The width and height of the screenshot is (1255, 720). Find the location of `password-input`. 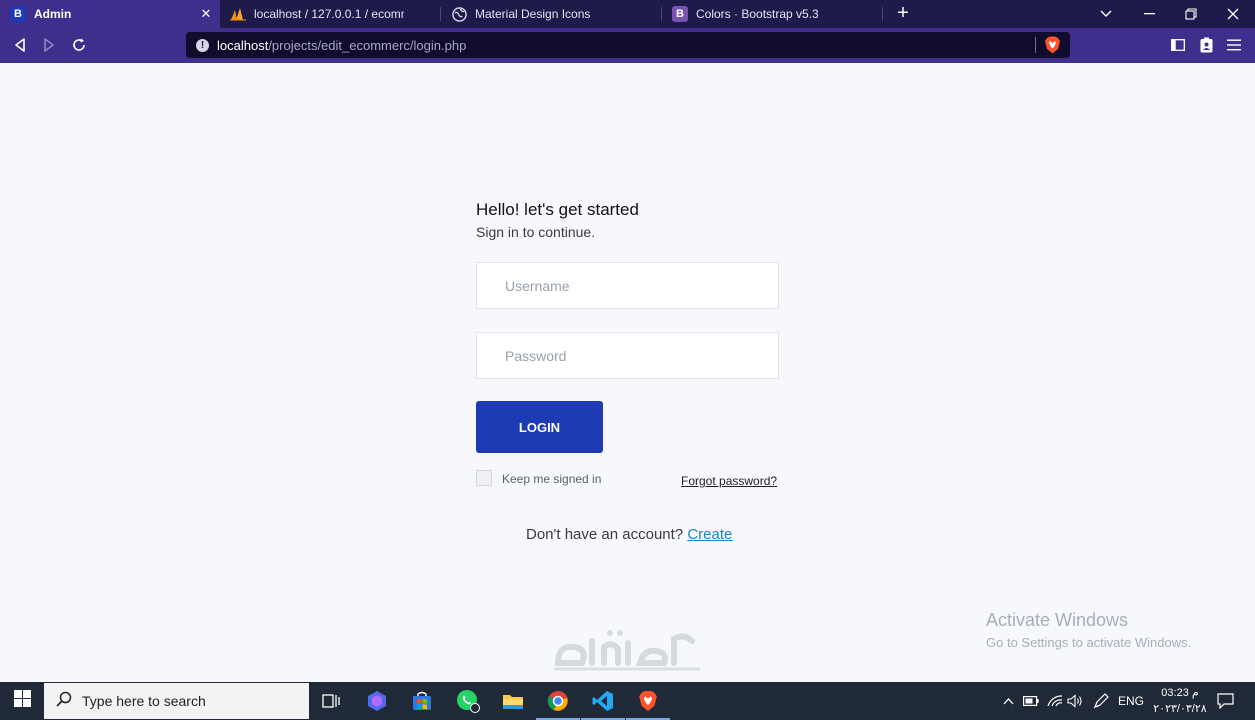

password-input is located at coordinates (627, 355).